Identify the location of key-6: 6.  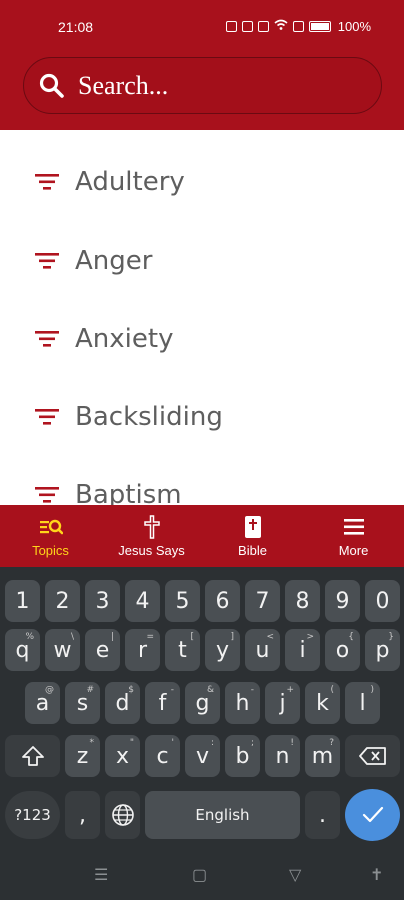
(222, 601).